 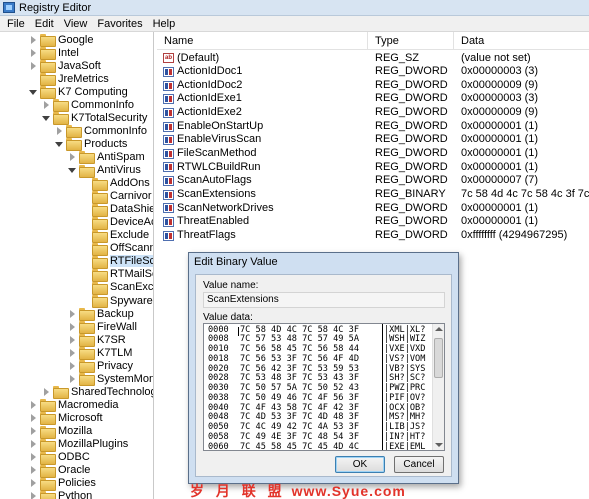 I want to click on tree-node: JavaSoft, so click(x=65, y=66).